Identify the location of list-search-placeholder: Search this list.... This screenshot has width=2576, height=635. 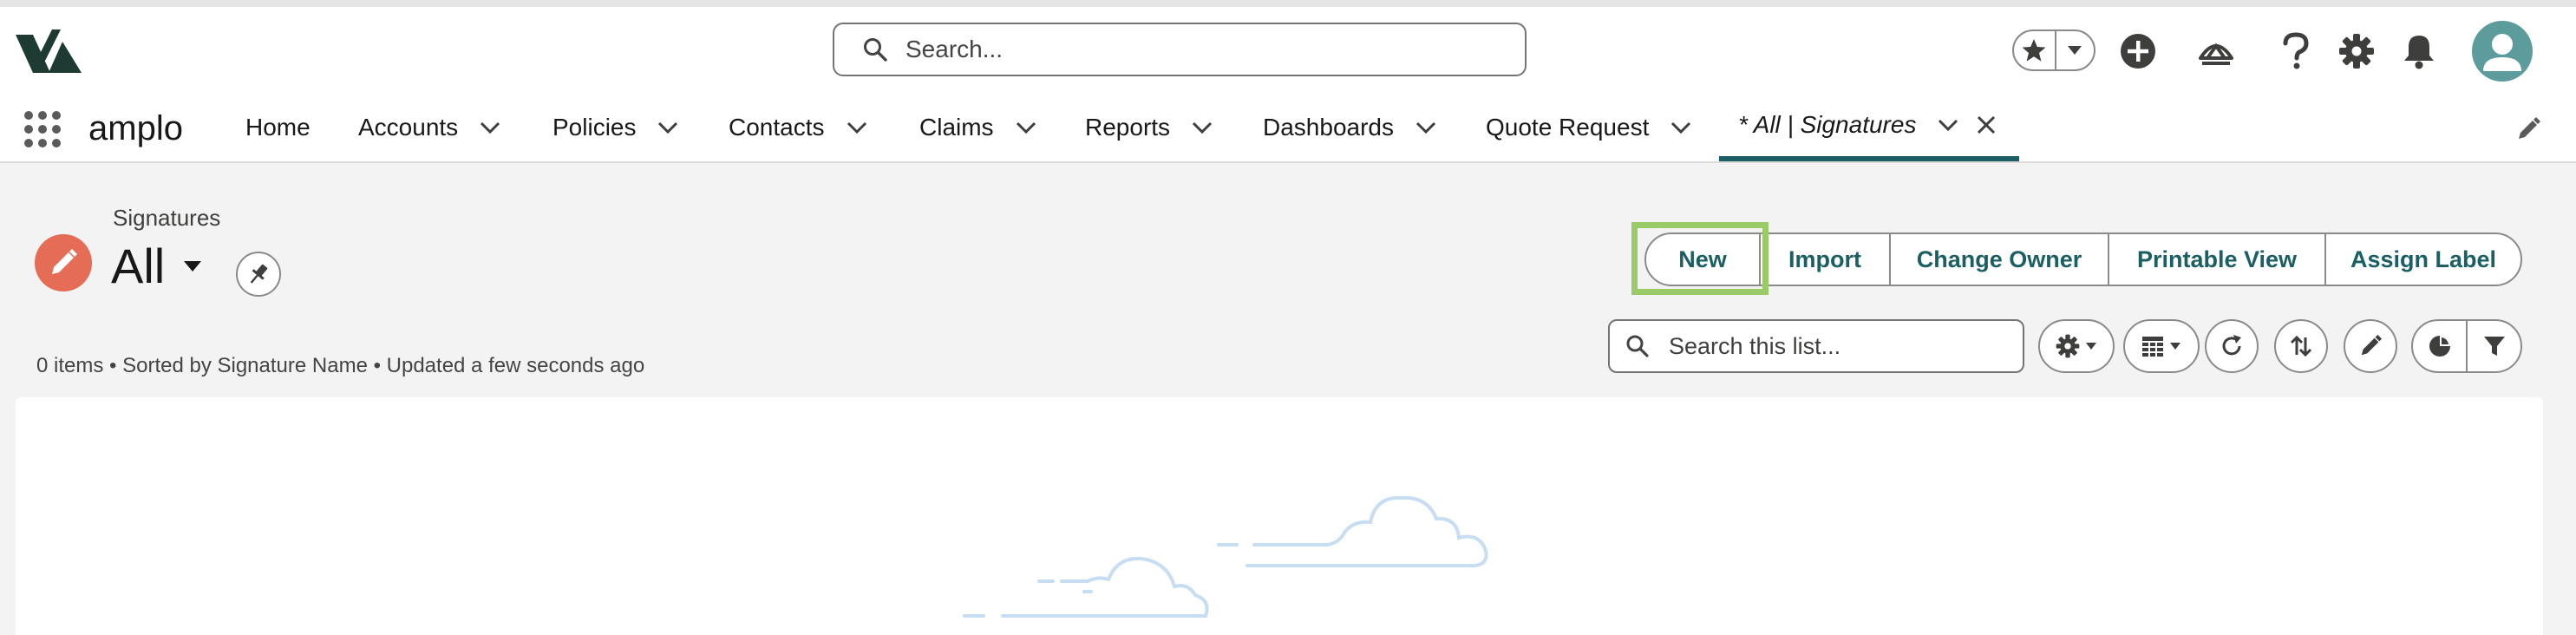
(1755, 346).